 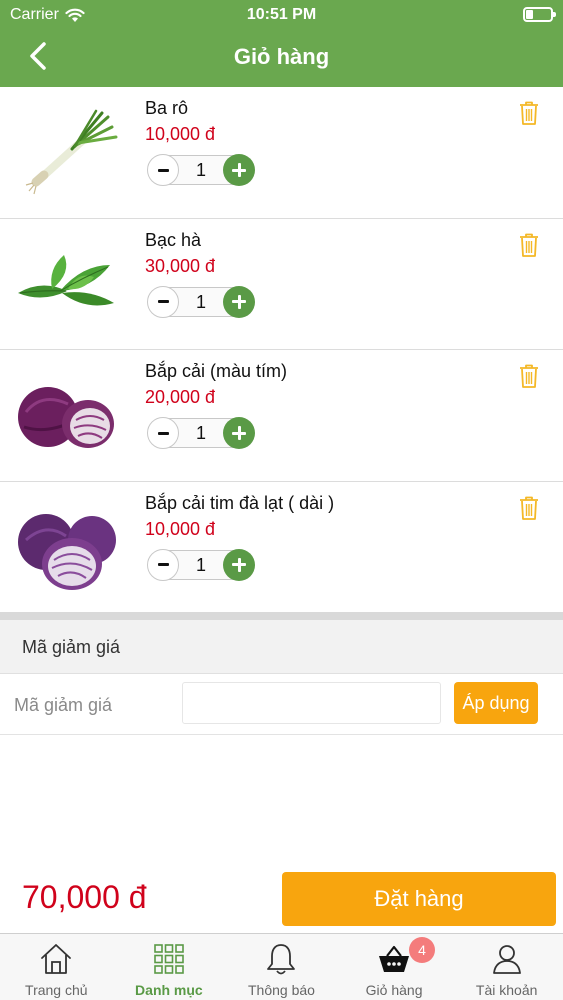 What do you see at coordinates (281, 153) in the screenshot?
I see `cart-item: Ba rô 10,000 đ 1` at bounding box center [281, 153].